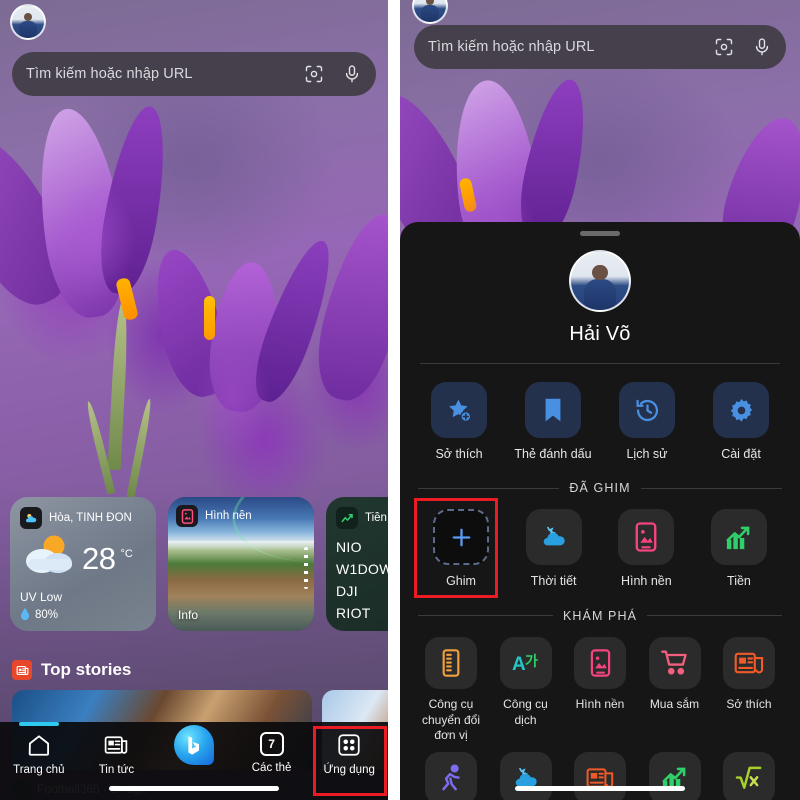  Describe the element at coordinates (461, 537) in the screenshot. I see `plus-icon` at that location.